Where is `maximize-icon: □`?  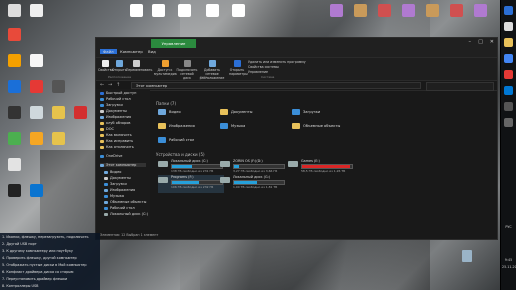
maximize-icon: □ is located at coordinates (480, 42).